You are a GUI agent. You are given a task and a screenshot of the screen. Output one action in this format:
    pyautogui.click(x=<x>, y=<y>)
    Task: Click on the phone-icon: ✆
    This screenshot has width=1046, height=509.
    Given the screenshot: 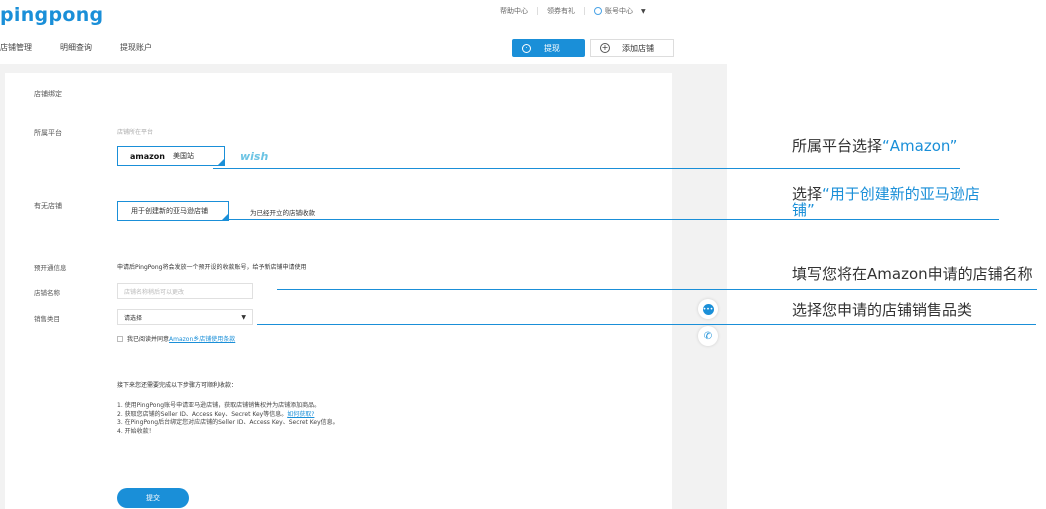 What is the action you would take?
    pyautogui.click(x=708, y=336)
    